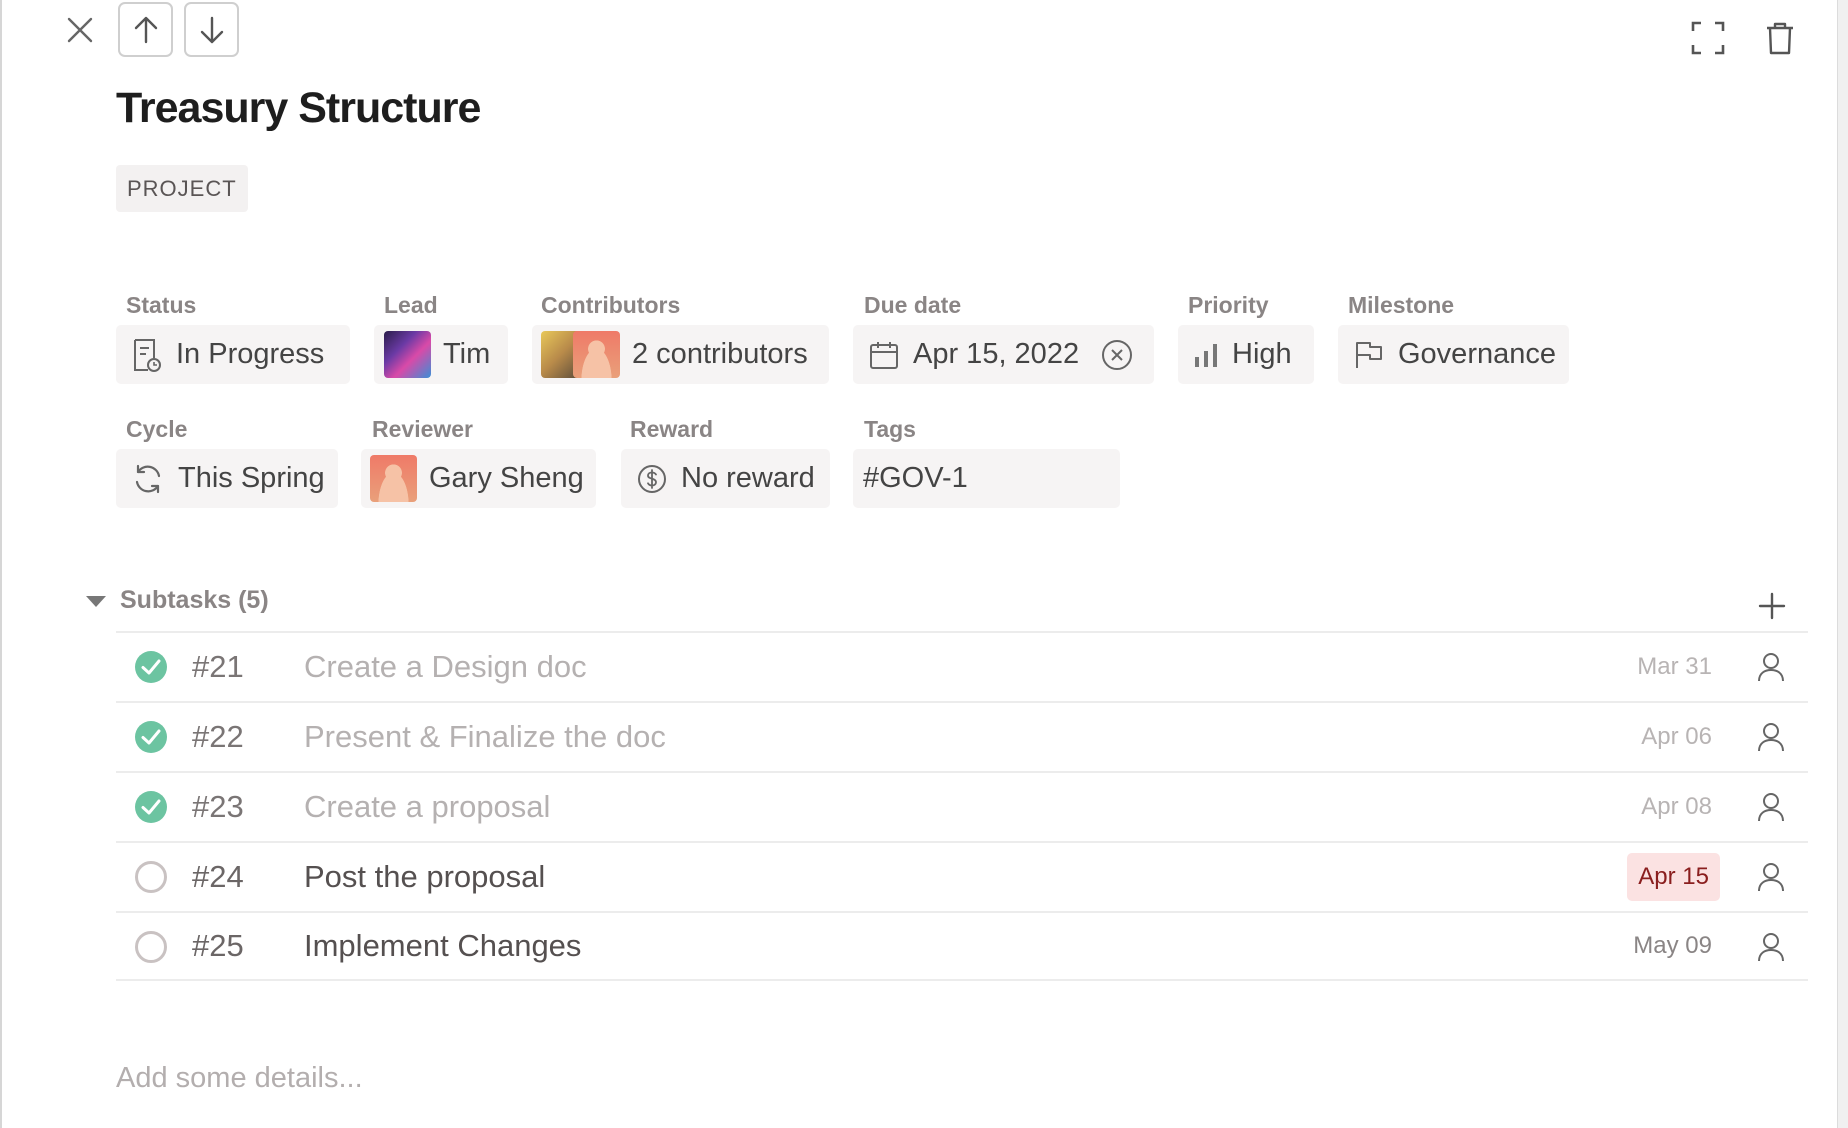 Image resolution: width=1848 pixels, height=1128 pixels. I want to click on subtasks-toggle: Subtasks (5), so click(176, 600).